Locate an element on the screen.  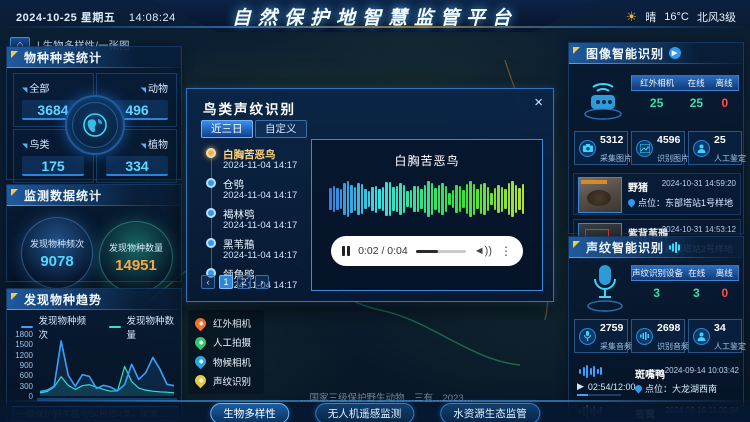
infrared-camera-pin-icon is located at coordinates (200, 323).